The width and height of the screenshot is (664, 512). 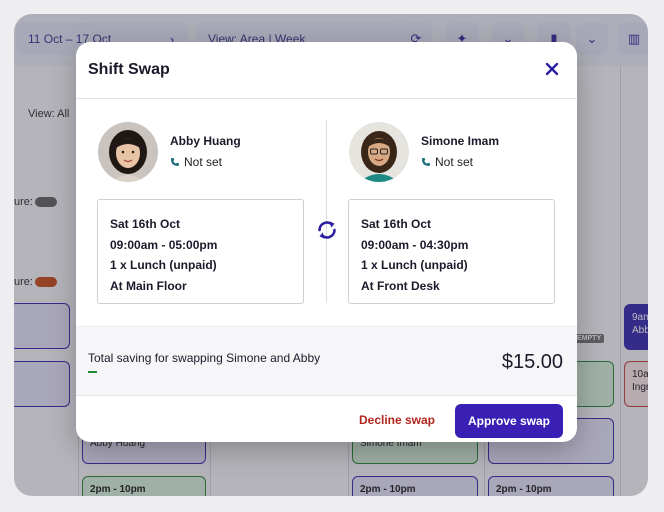 What do you see at coordinates (164, 244) in the screenshot?
I see `left-shift-time: 09:00am - 05:00pm` at bounding box center [164, 244].